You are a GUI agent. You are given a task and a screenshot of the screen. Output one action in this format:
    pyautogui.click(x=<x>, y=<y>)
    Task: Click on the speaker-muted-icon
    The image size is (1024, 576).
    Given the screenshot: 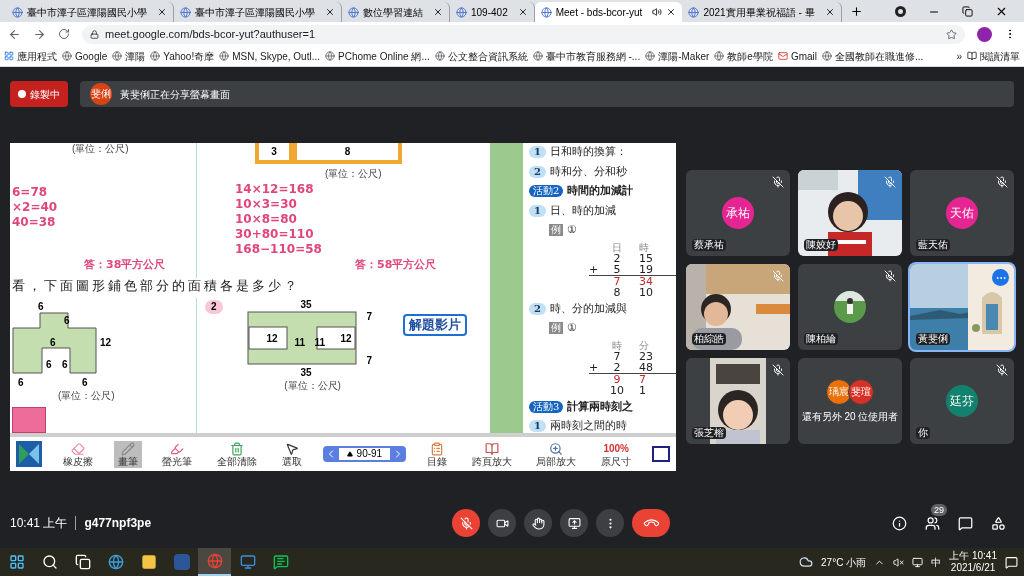 What is the action you would take?
    pyautogui.click(x=899, y=562)
    